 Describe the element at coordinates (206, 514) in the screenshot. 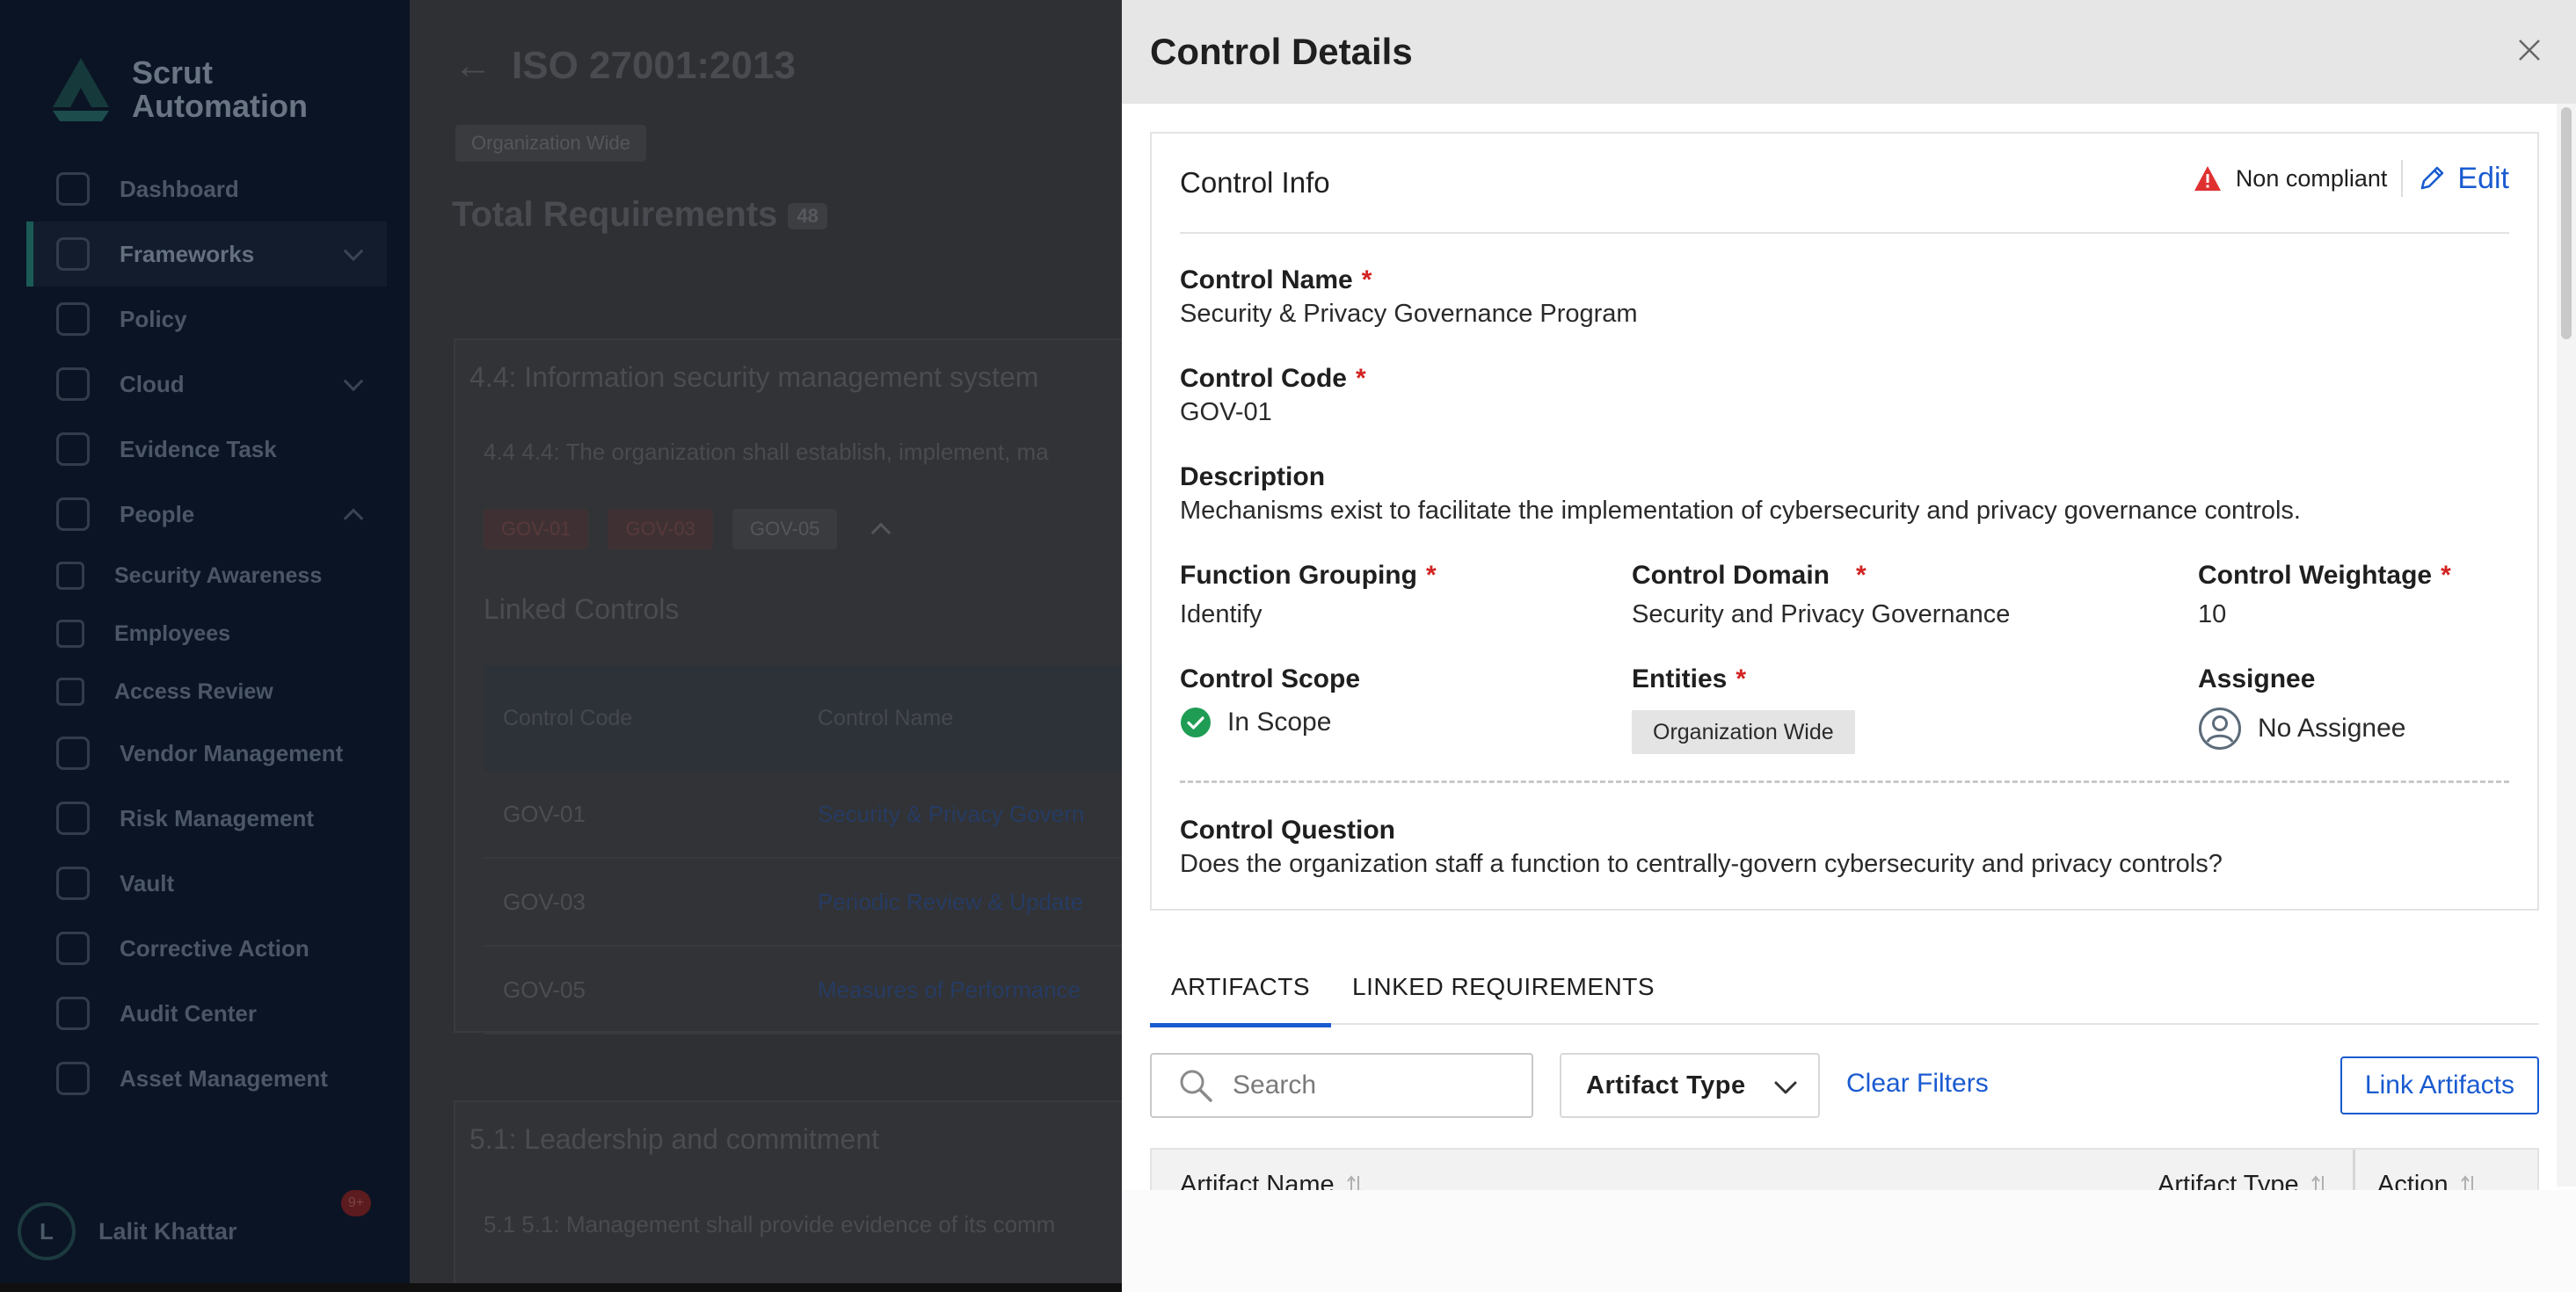

I see `sidebar-item-people: People` at that location.